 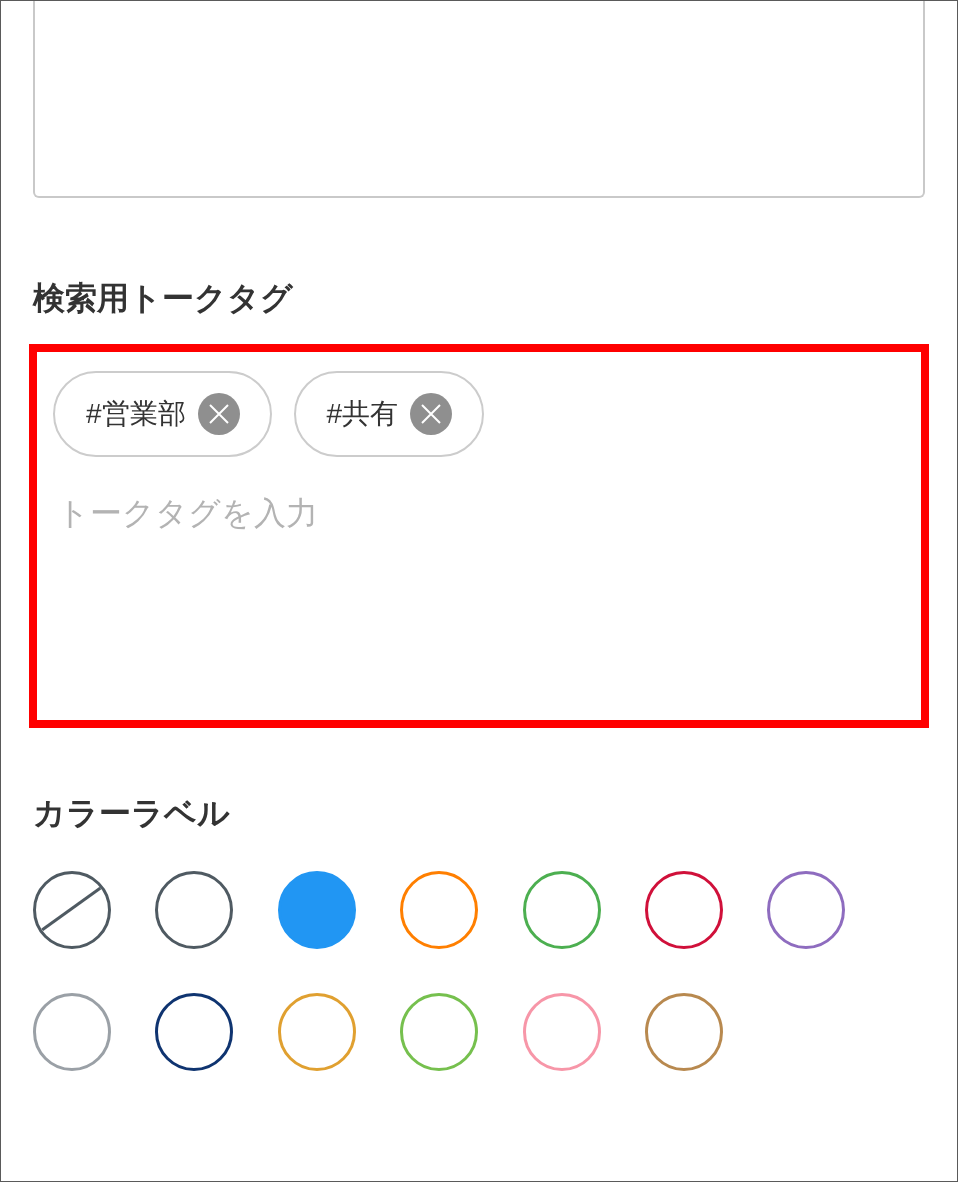 What do you see at coordinates (479, 513) in the screenshot?
I see `tag-input-field: トークタグを入力` at bounding box center [479, 513].